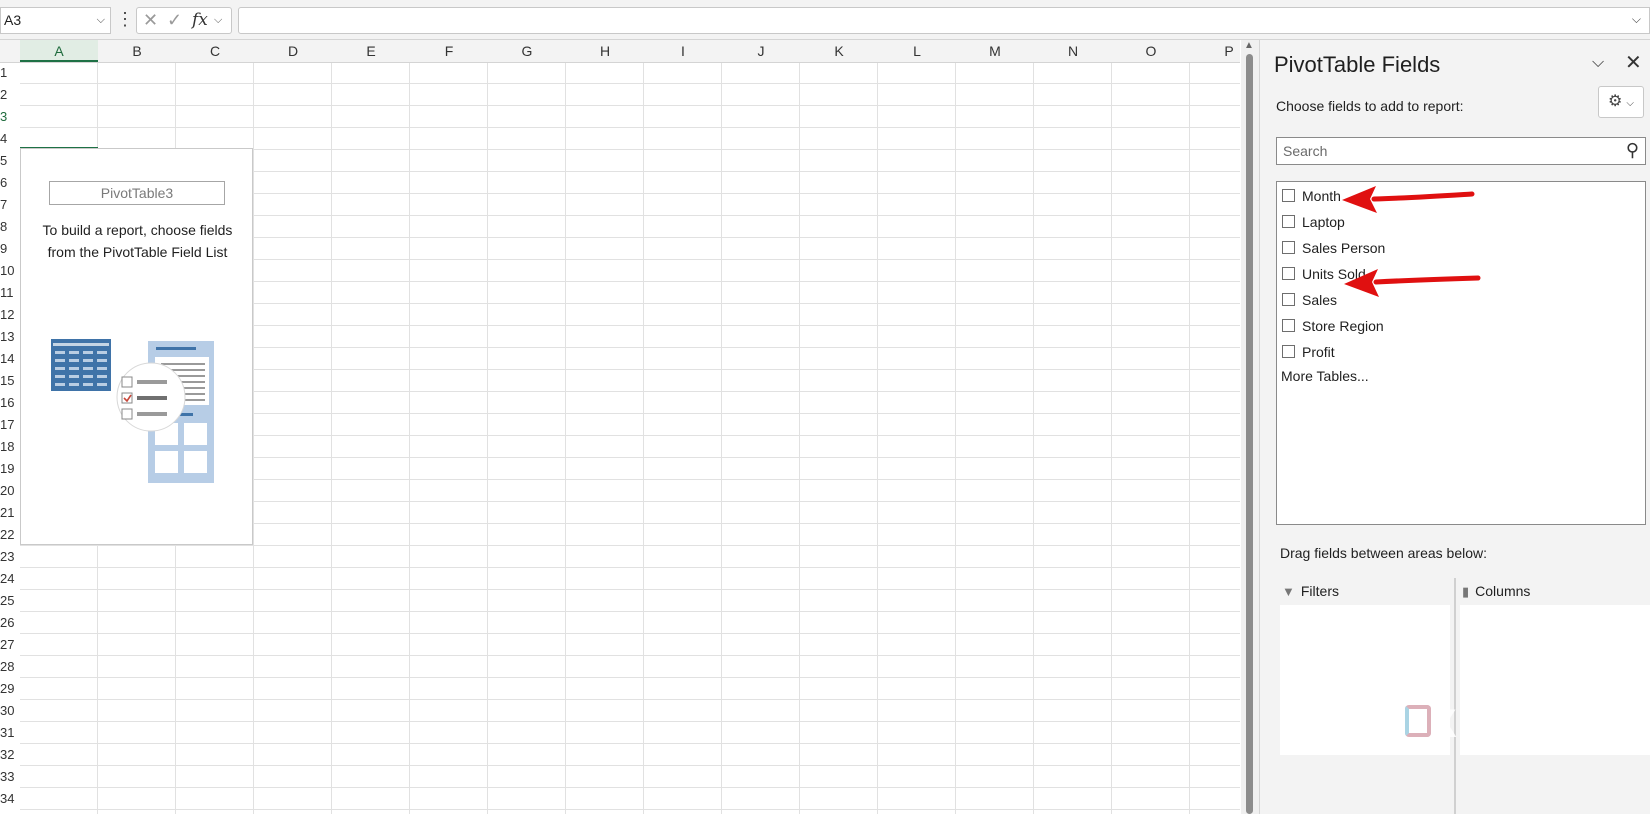 The image size is (1650, 814). I want to click on scroll-up-icon: ▲, so click(1249, 45).